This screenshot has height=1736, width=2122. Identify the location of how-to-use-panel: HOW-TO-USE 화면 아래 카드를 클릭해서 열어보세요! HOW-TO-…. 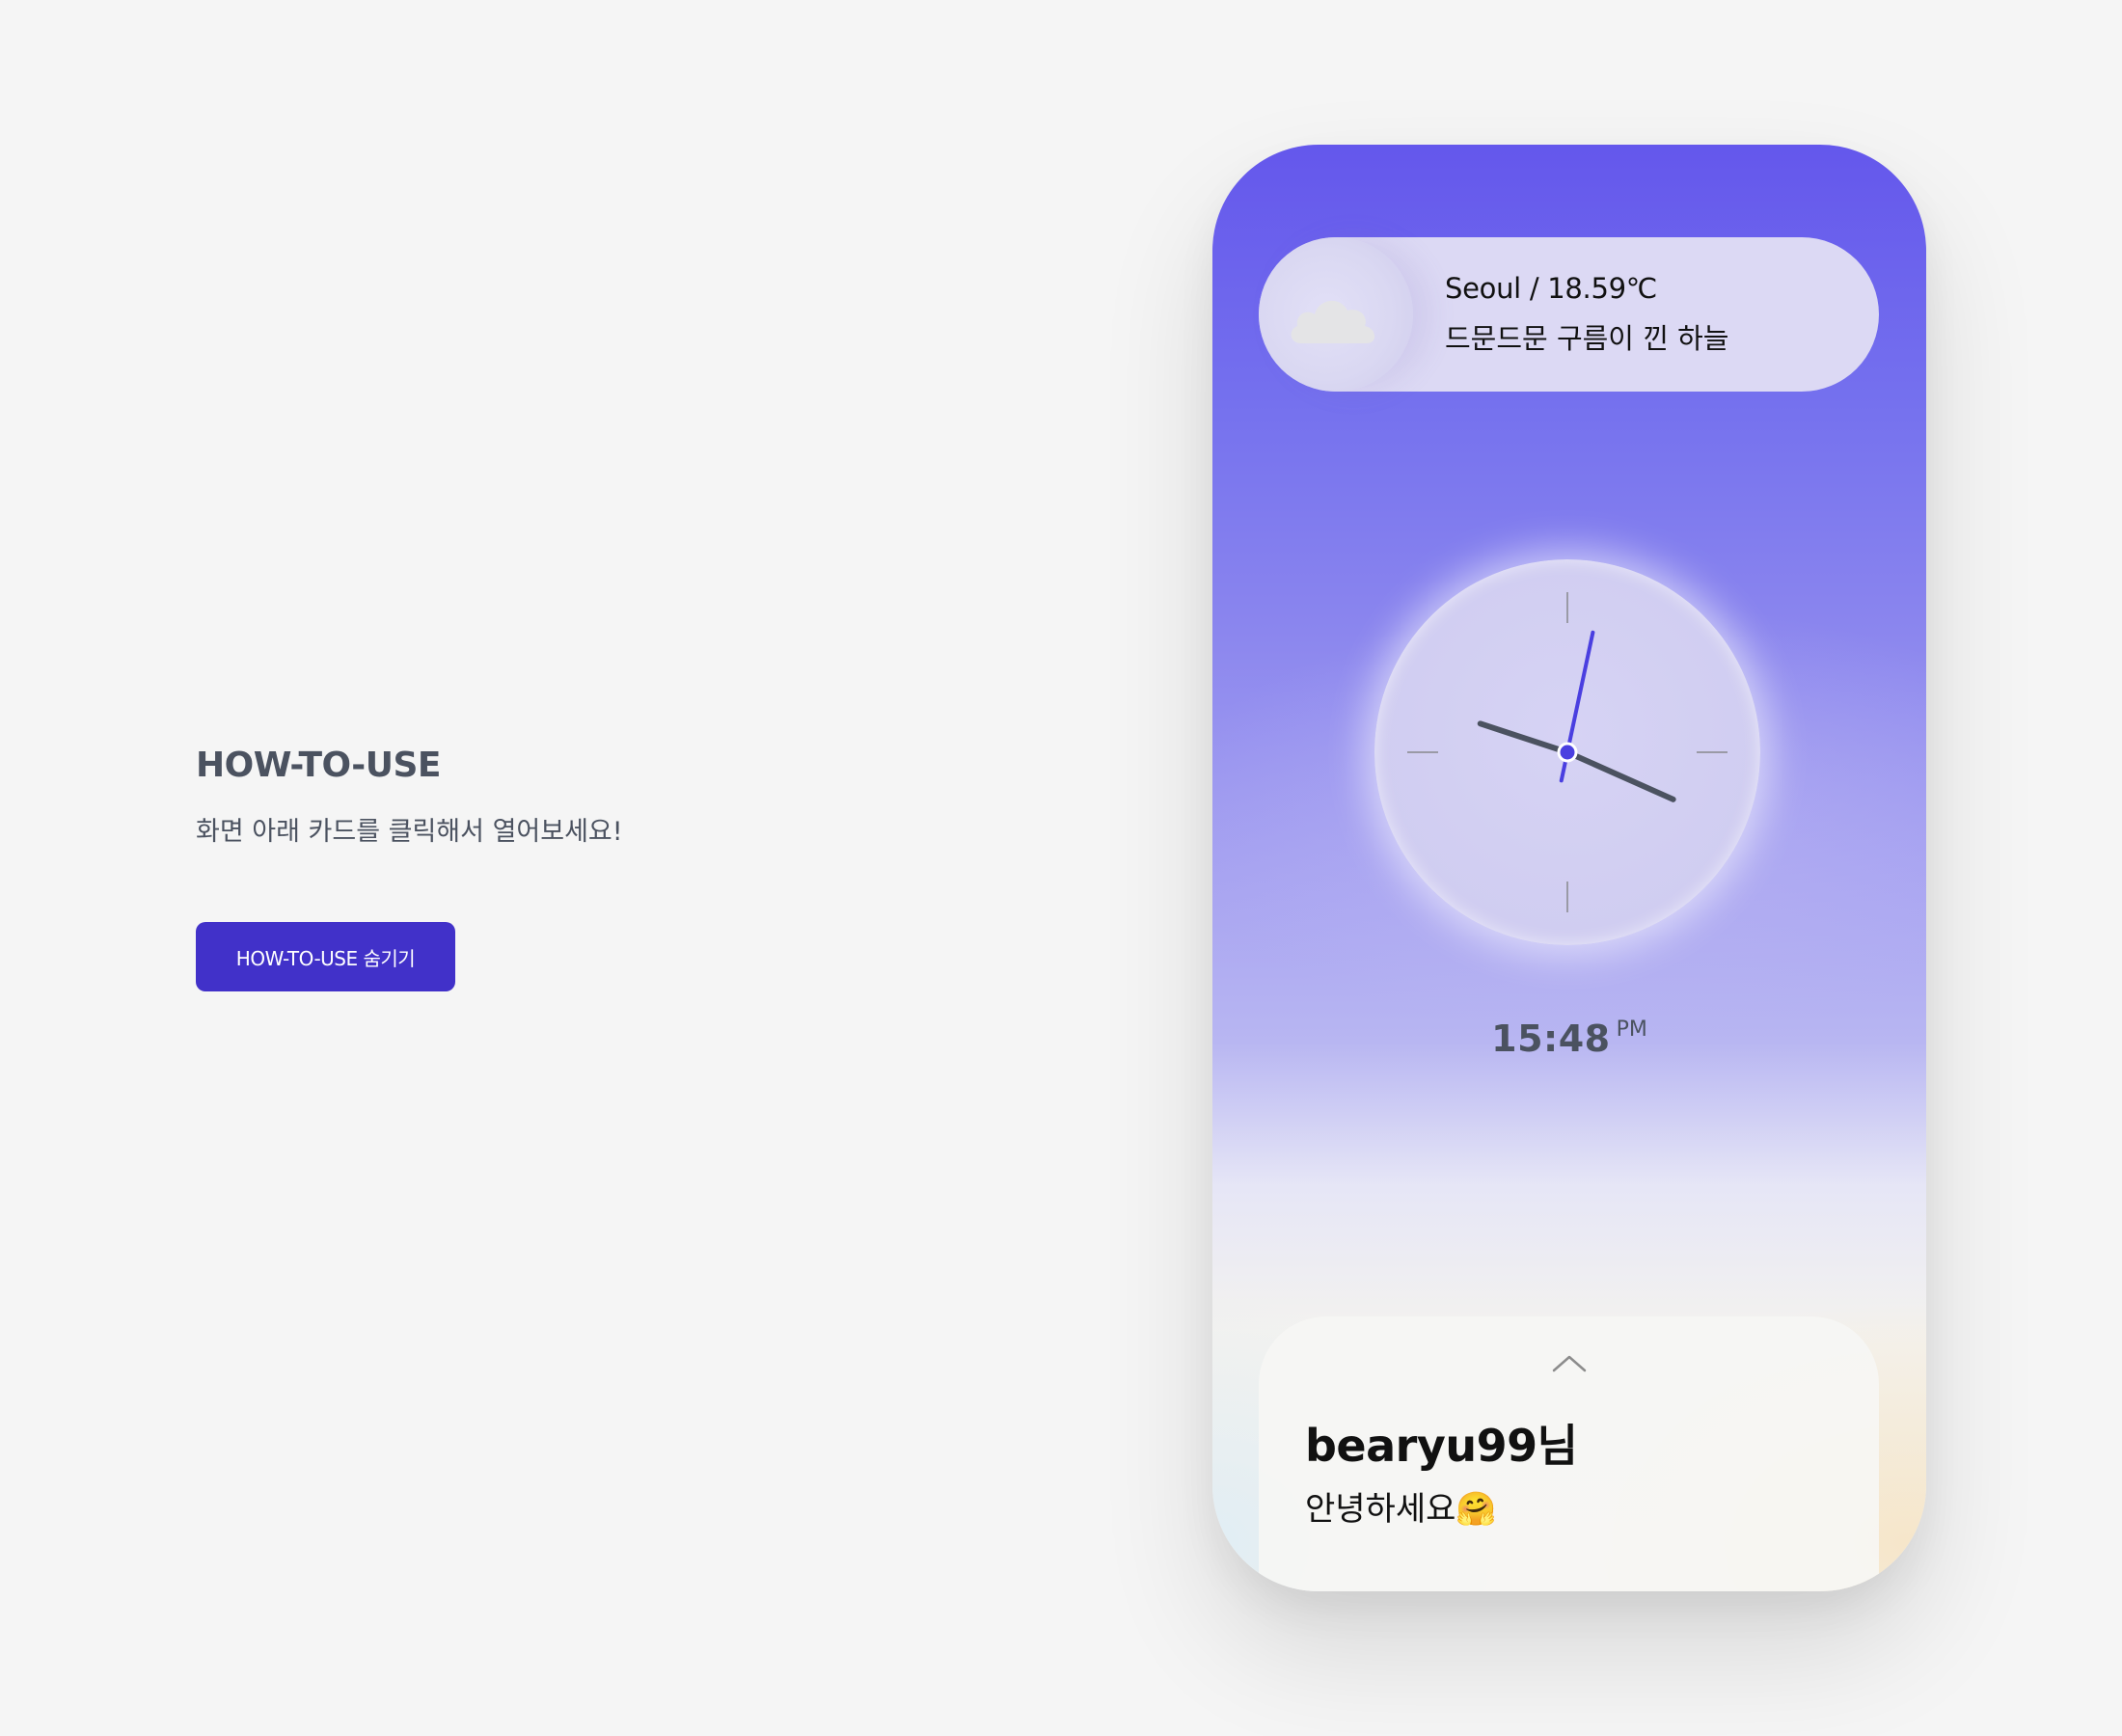
(533, 868).